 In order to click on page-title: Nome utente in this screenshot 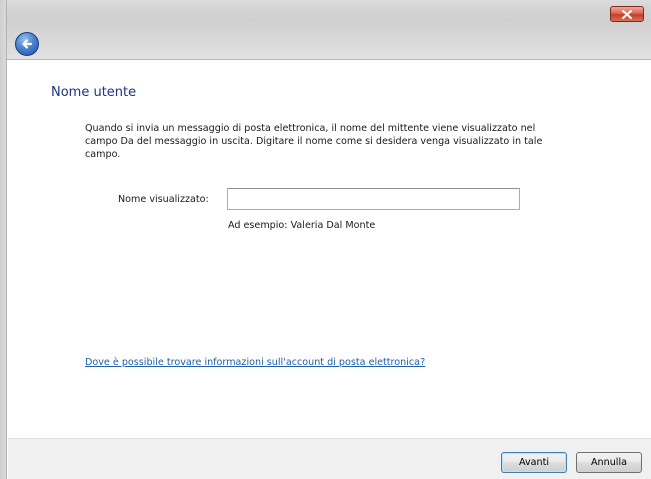, I will do `click(94, 92)`.